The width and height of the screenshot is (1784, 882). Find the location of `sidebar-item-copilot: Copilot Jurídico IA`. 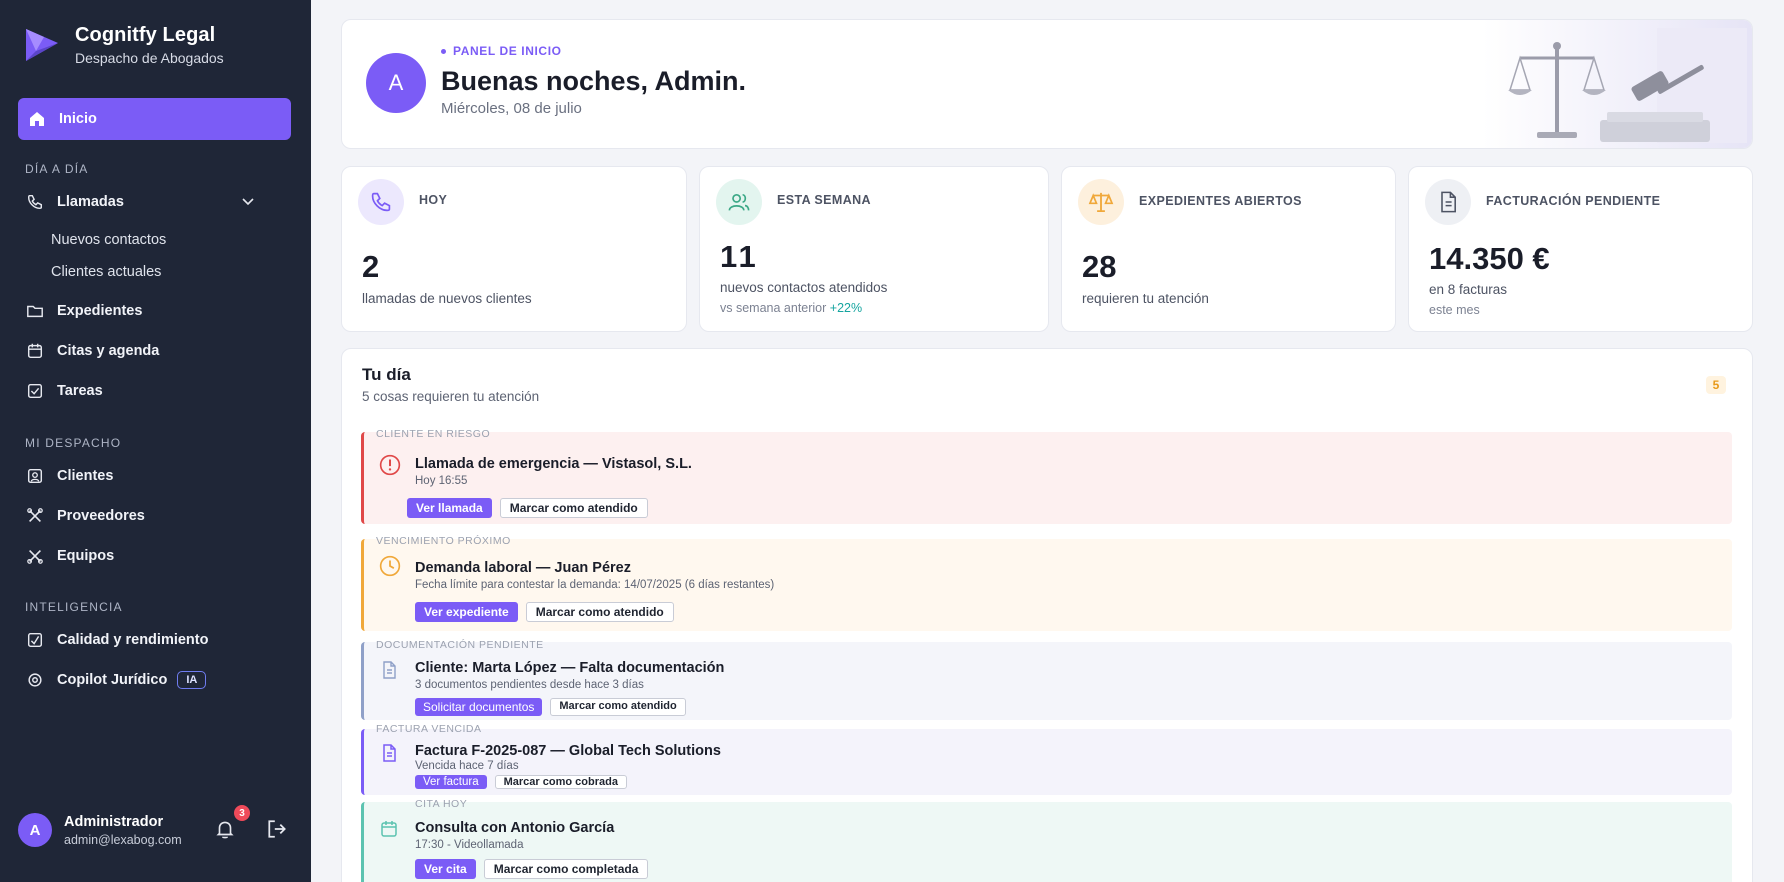

sidebar-item-copilot: Copilot Jurídico IA is located at coordinates (155, 680).